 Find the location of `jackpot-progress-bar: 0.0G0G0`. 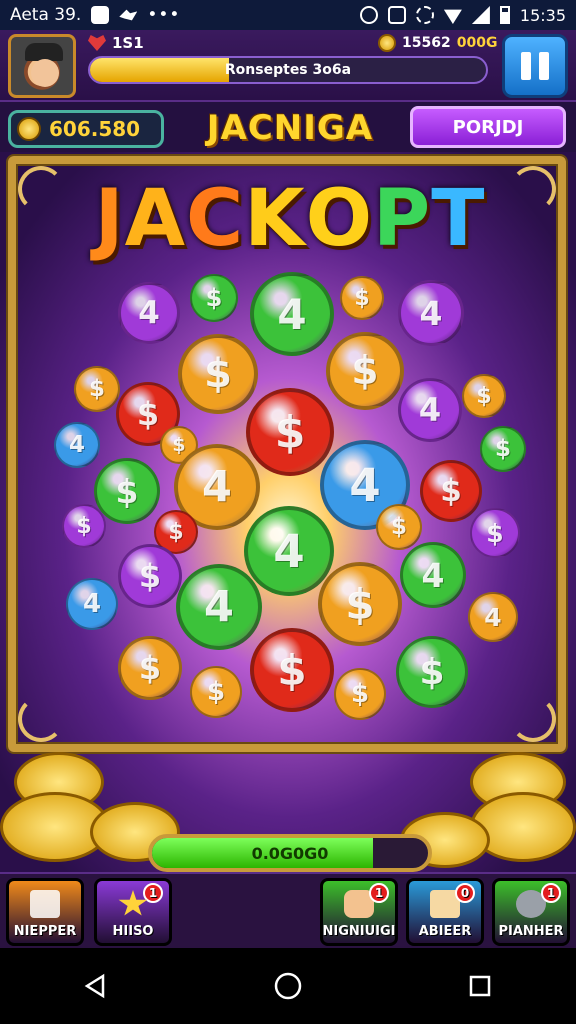

jackpot-progress-bar: 0.0G0G0 is located at coordinates (290, 853).